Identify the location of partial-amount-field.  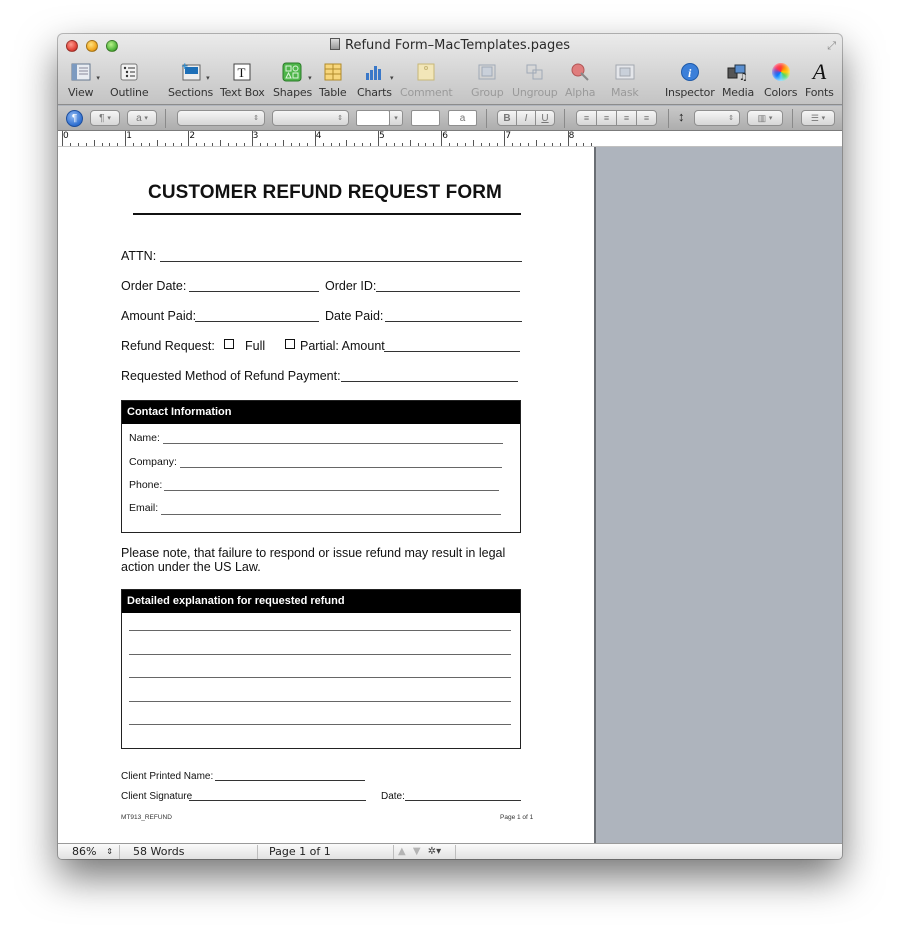
(452, 351).